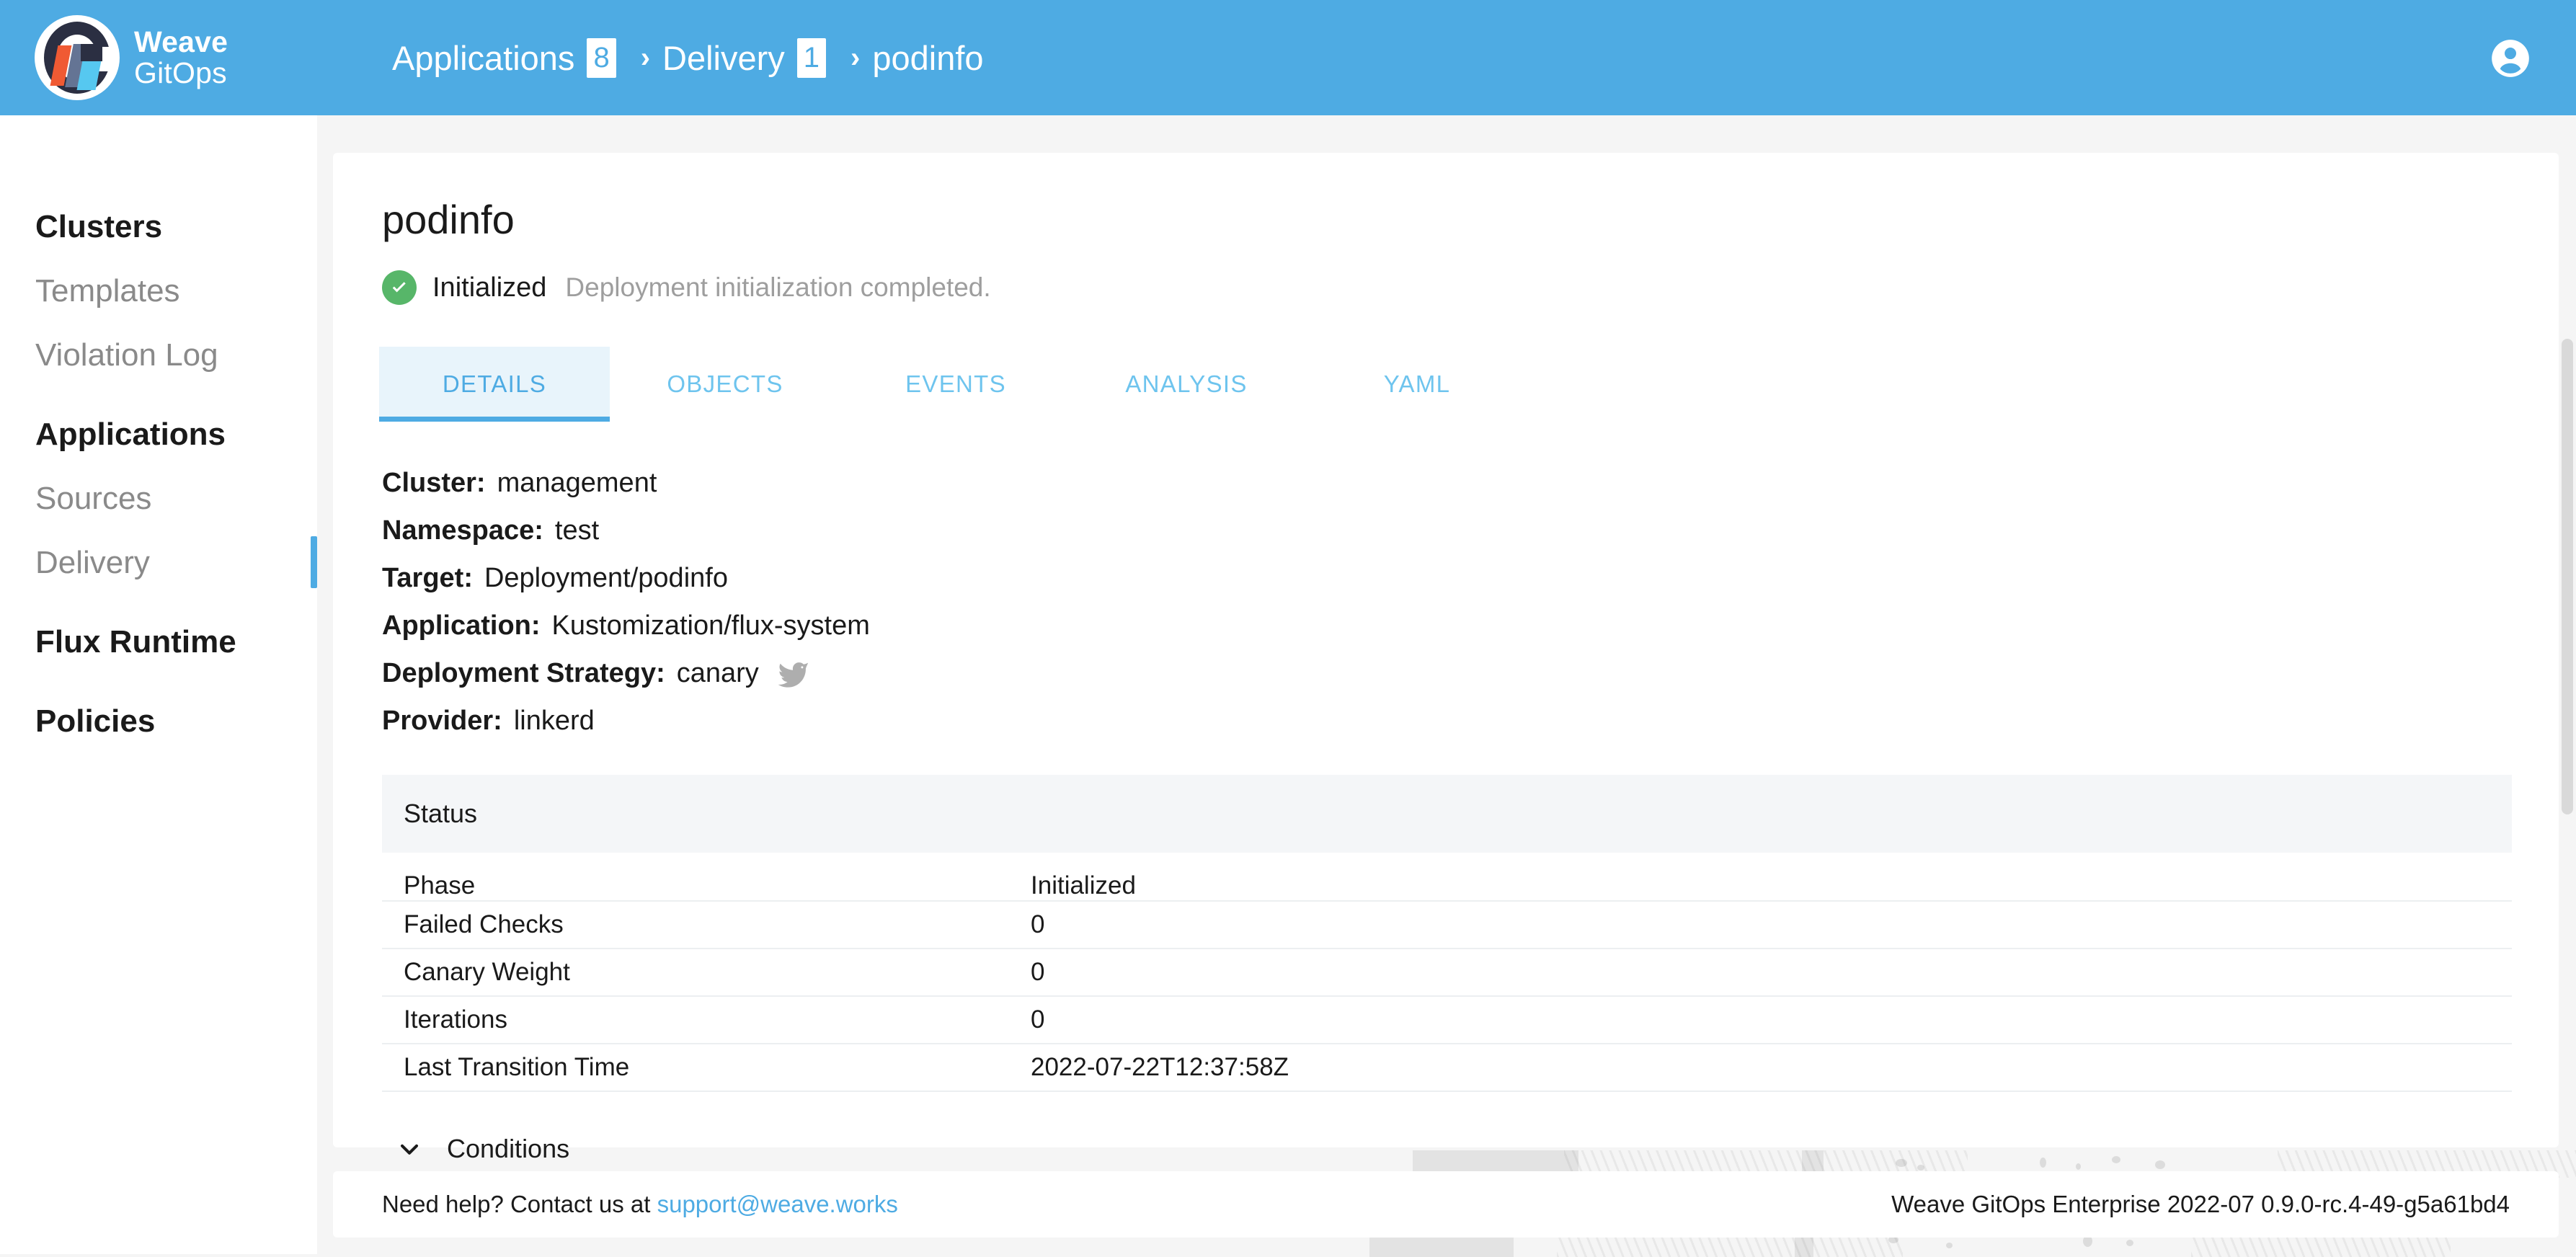 This screenshot has height=1257, width=2576. Describe the element at coordinates (811, 57) in the screenshot. I see `breadcrumb-badge-delivery: 1` at that location.